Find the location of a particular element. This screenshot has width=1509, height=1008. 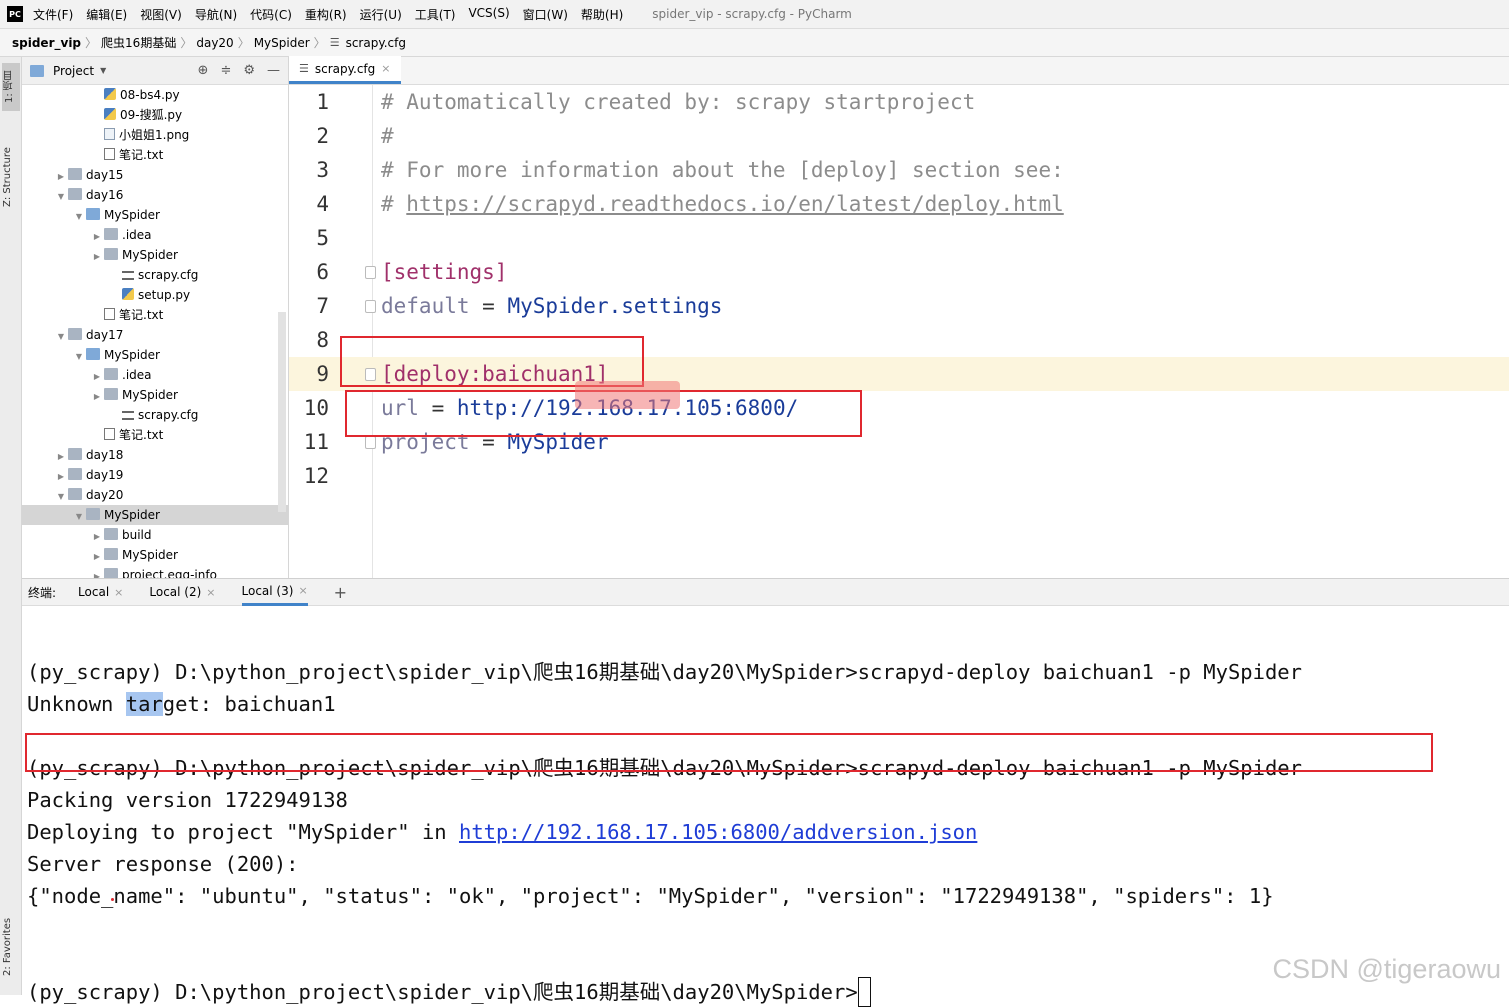

gear-icon: ⚙ is located at coordinates (249, 70).